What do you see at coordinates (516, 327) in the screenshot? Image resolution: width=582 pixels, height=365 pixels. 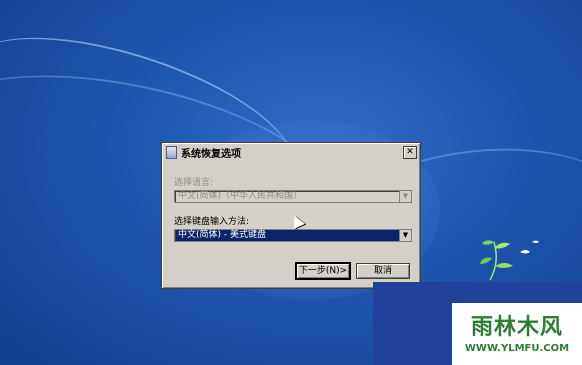 I see `watermark-logo: 雨林木风` at bounding box center [516, 327].